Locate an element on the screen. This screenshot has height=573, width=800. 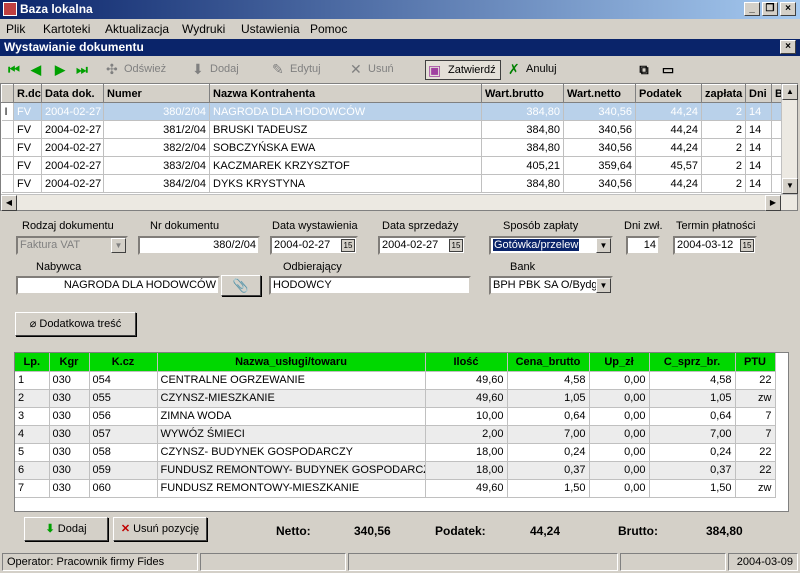
table-row: 3 030 056 ZIMNA WODA 10,00 0,64 0,00 0,64 7 is located at coordinates (395, 416).